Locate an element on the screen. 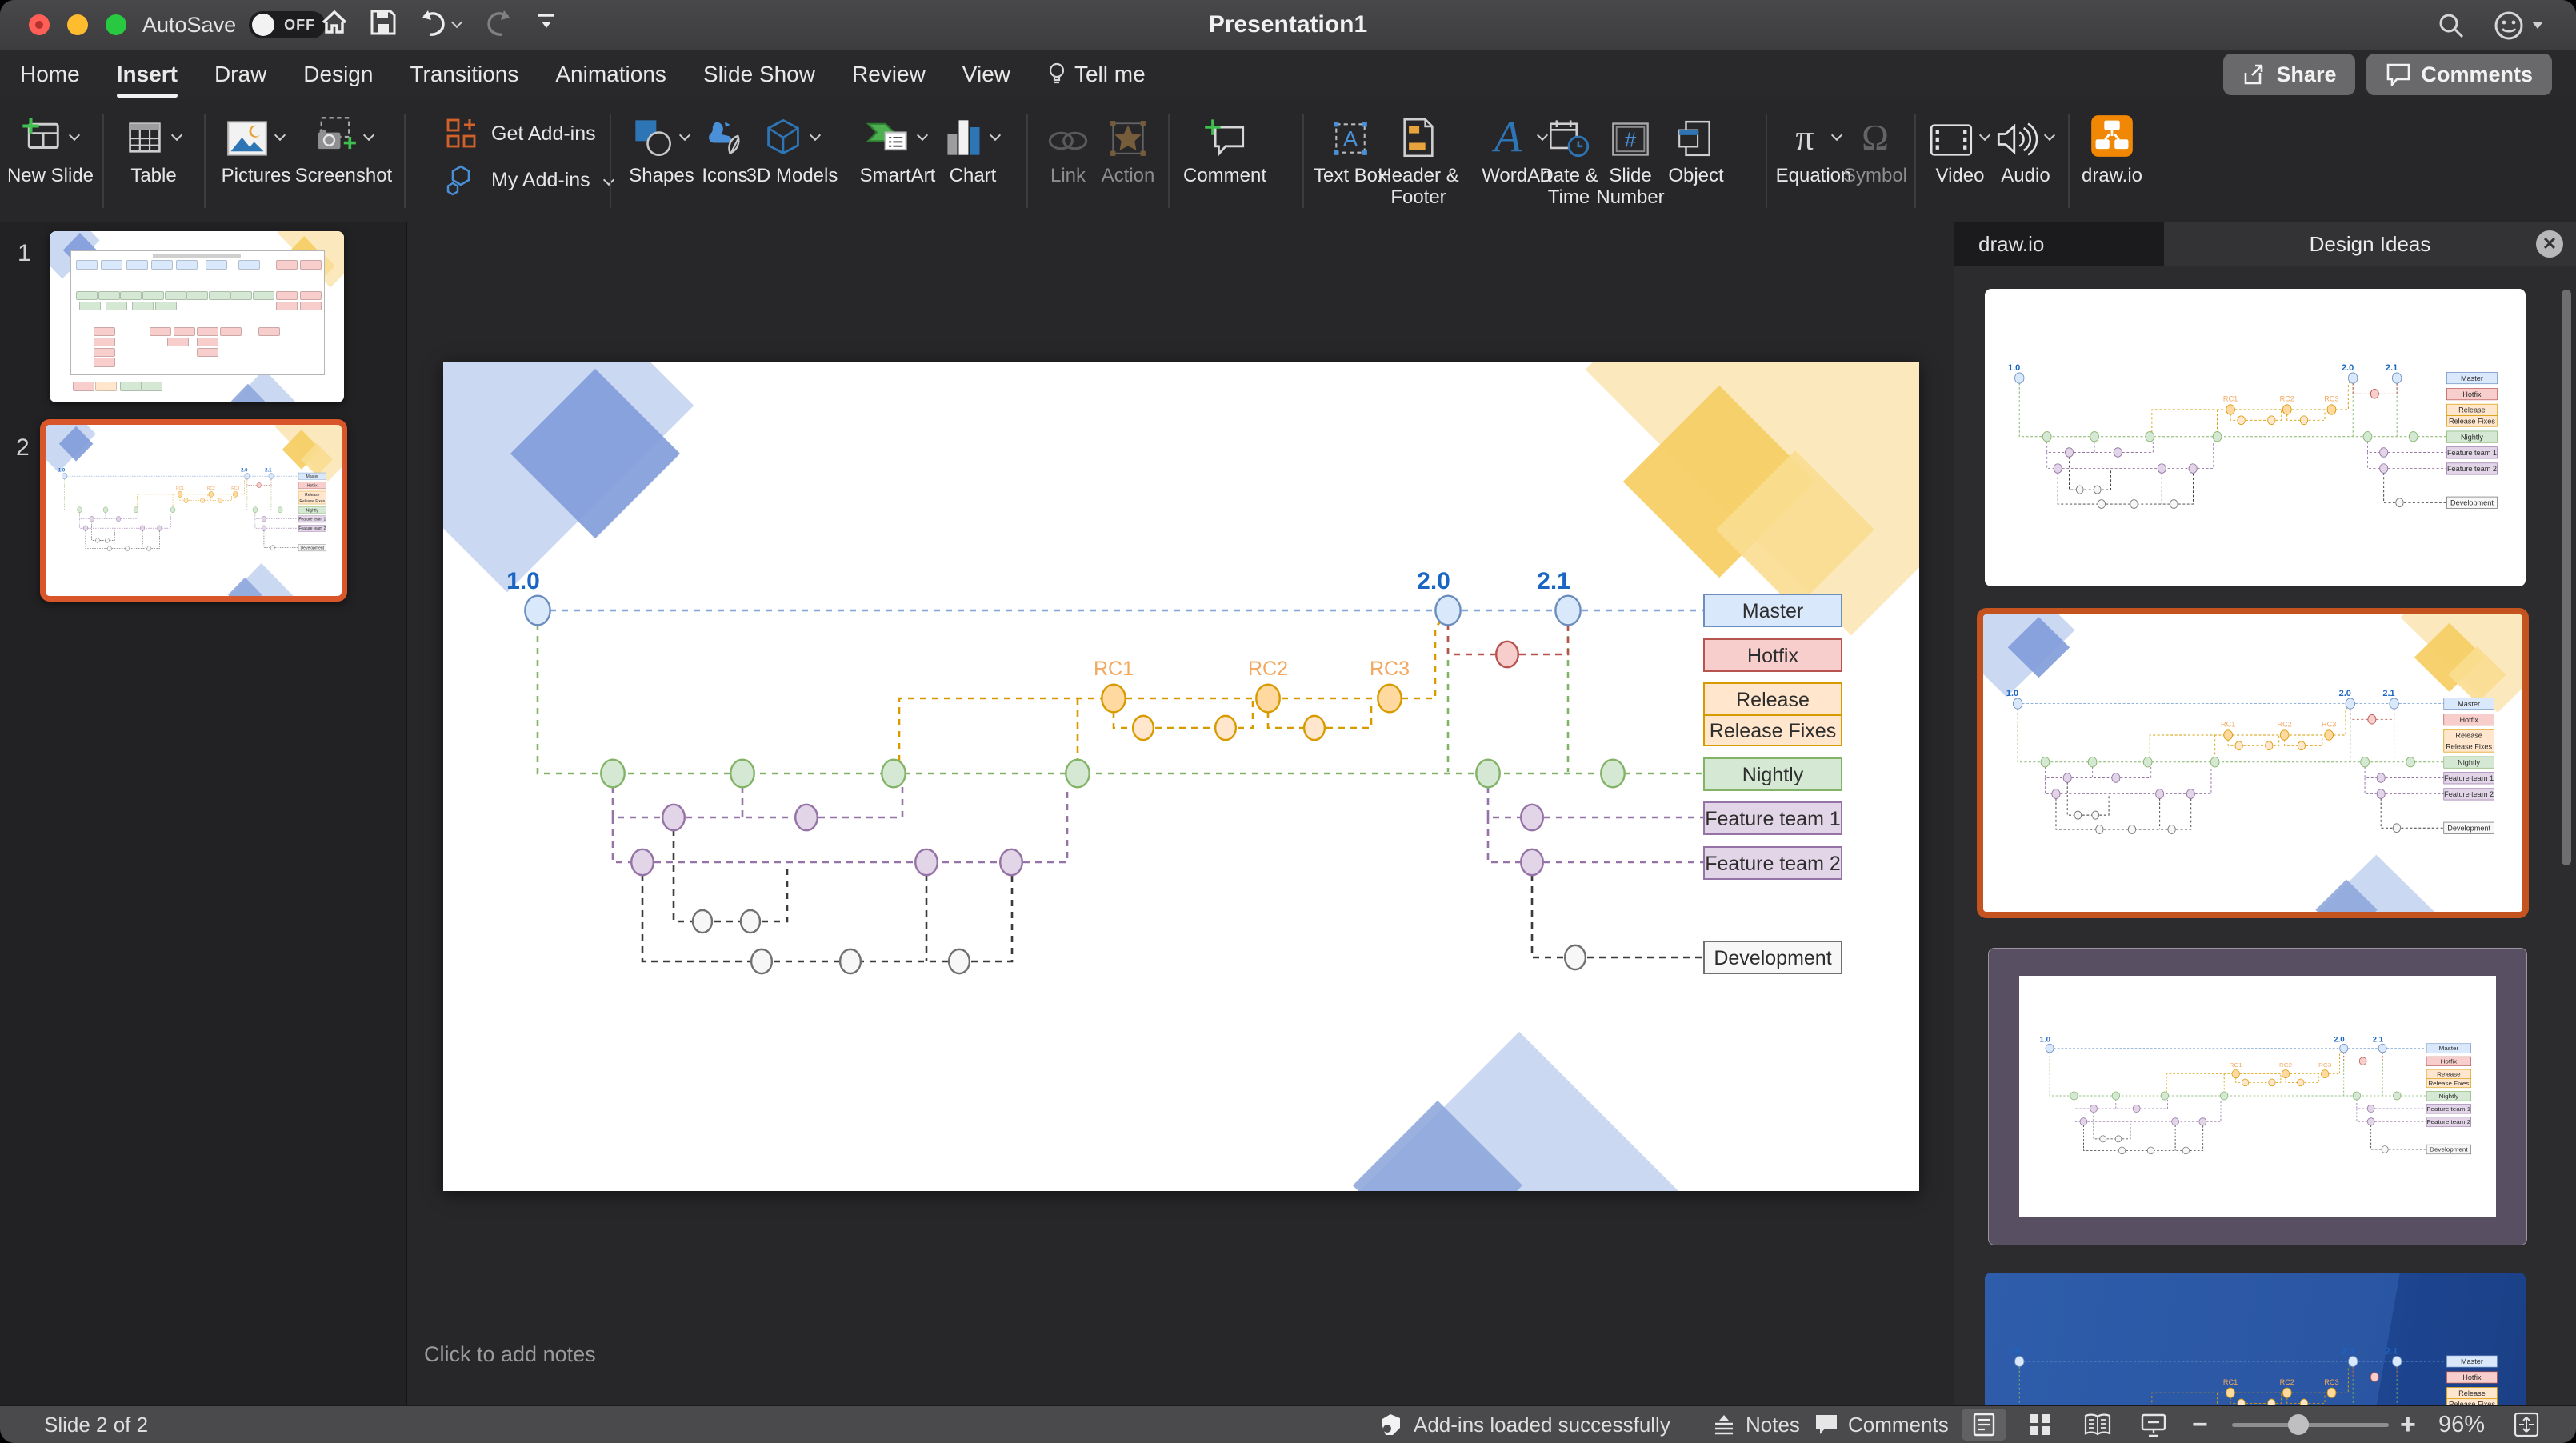 This screenshot has height=1443, width=2576. menu-tab-slide-show: Slide Show is located at coordinates (759, 74).